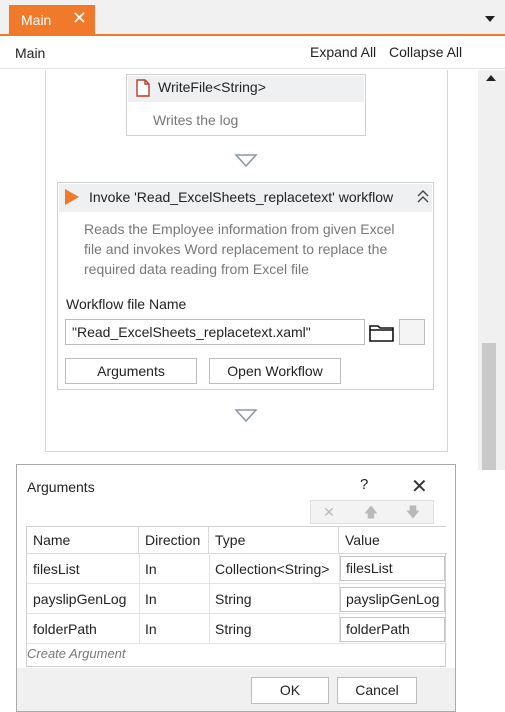  Describe the element at coordinates (212, 87) in the screenshot. I see `writefile-title: WriteFile<String>` at that location.